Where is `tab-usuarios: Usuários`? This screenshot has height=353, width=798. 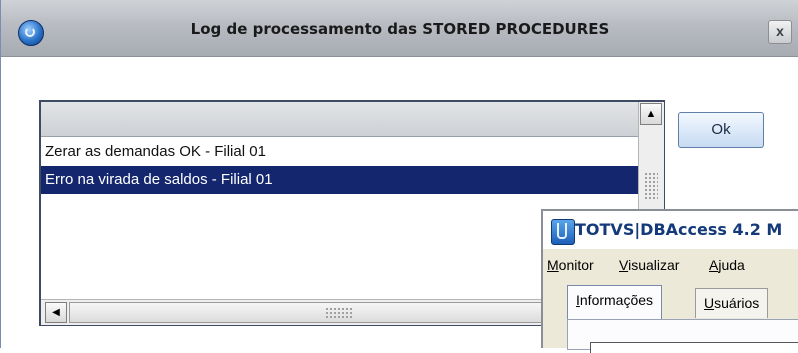
tab-usuarios: Usuários is located at coordinates (732, 303).